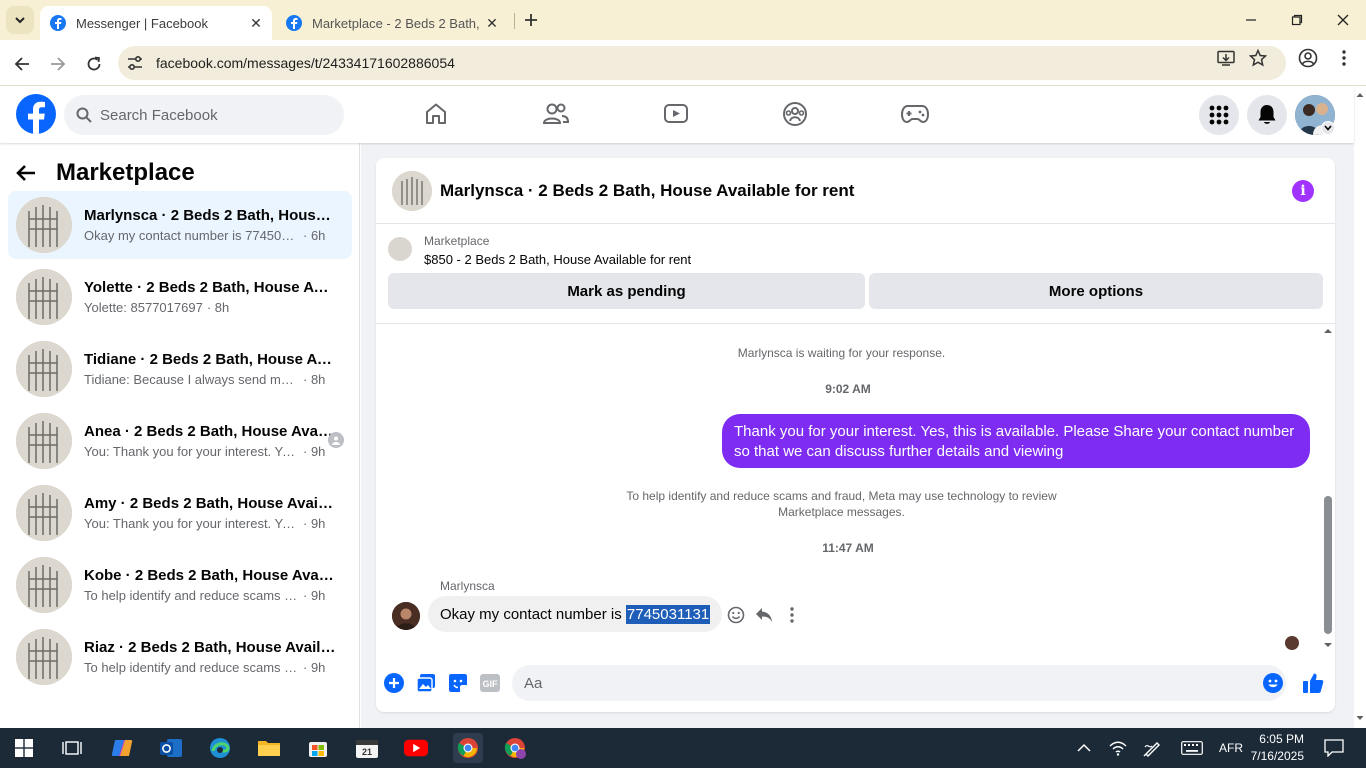  Describe the element at coordinates (426, 683) in the screenshot. I see `attach-photo-icon` at that location.